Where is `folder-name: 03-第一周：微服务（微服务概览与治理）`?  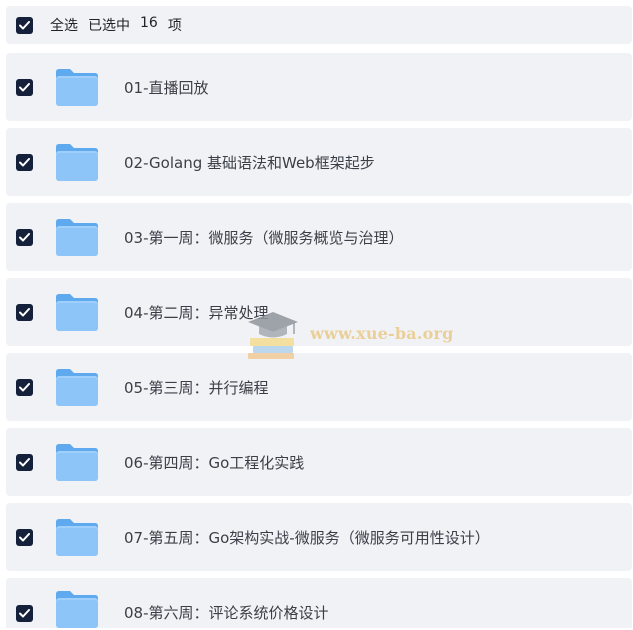 folder-name: 03-第一周：微服务（微服务概览与治理） is located at coordinates (264, 237).